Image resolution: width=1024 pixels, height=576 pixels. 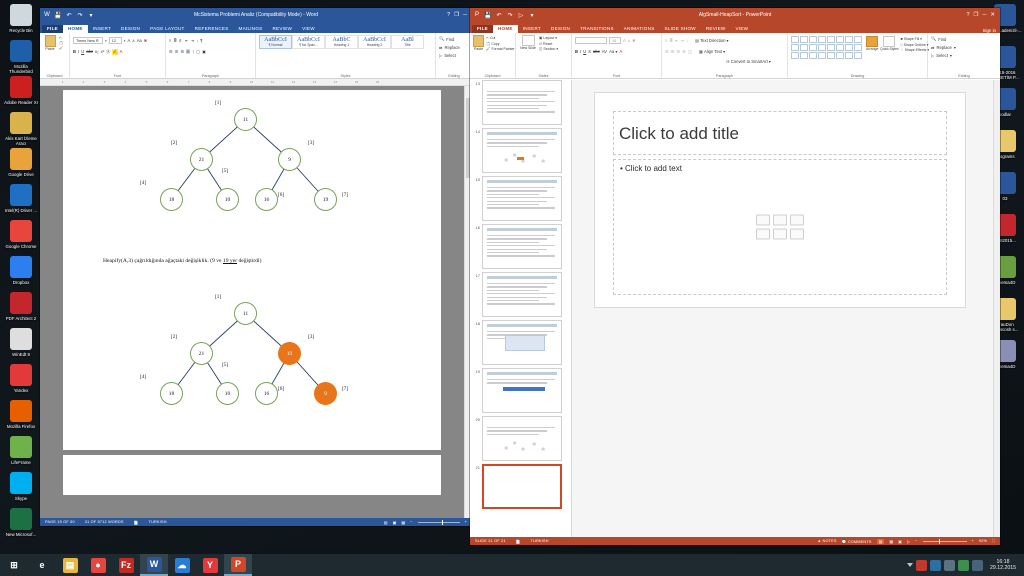 I want to click on zoom-in-button: +, so click(x=466, y=522).